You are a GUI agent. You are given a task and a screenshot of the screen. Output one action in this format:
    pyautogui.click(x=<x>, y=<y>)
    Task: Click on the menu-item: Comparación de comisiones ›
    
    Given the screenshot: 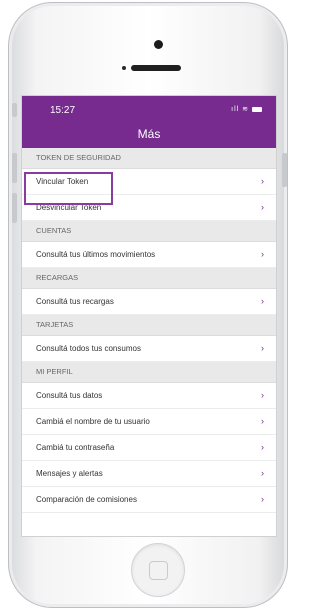 What is the action you would take?
    pyautogui.click(x=149, y=500)
    